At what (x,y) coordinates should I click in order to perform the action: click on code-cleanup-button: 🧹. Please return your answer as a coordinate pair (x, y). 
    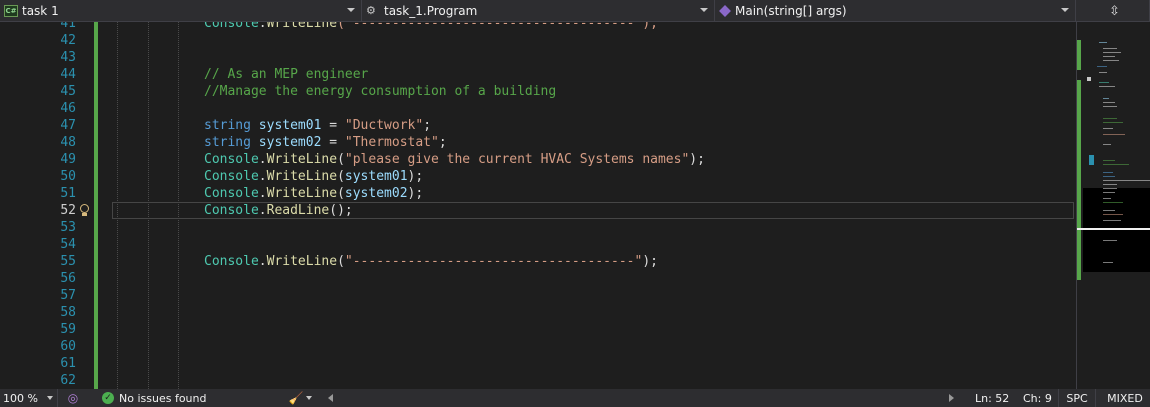
    Looking at the image, I should click on (300, 398).